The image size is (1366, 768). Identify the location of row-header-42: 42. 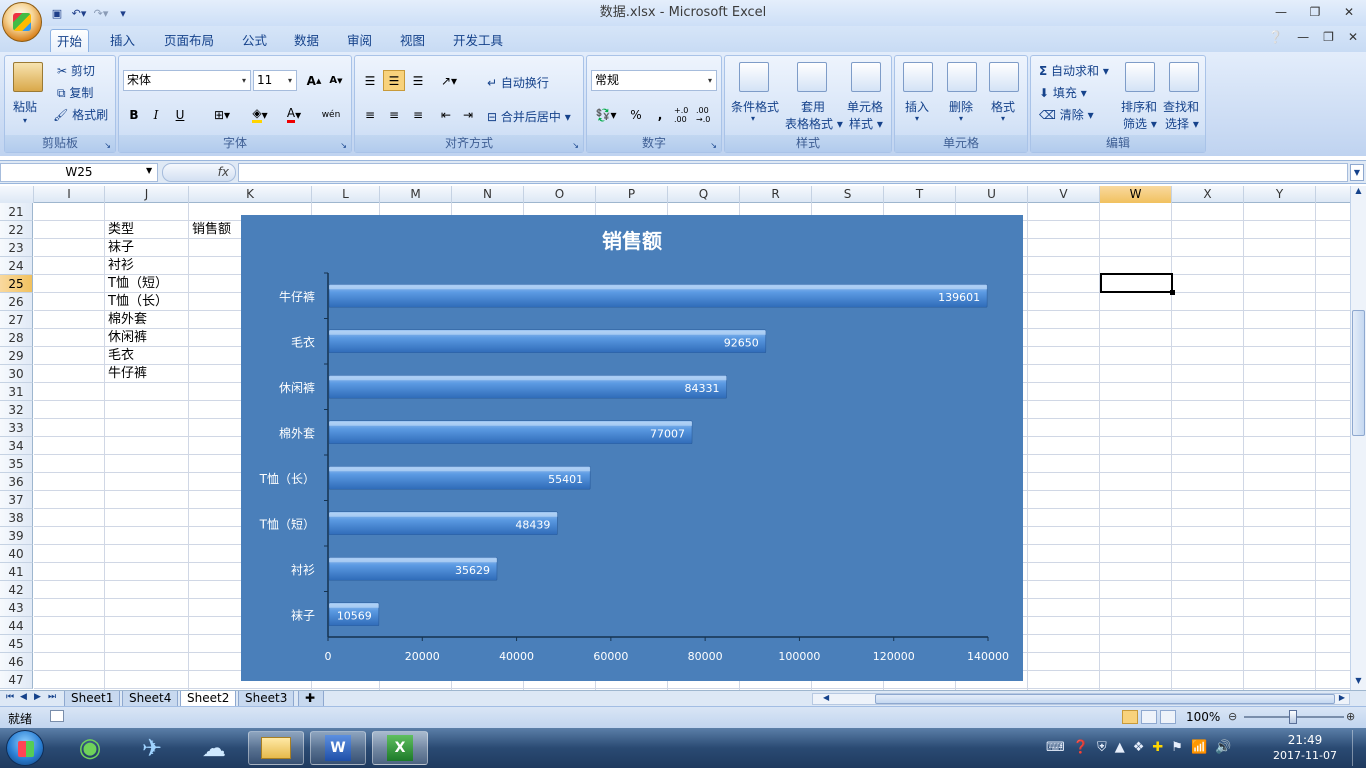
(16, 590).